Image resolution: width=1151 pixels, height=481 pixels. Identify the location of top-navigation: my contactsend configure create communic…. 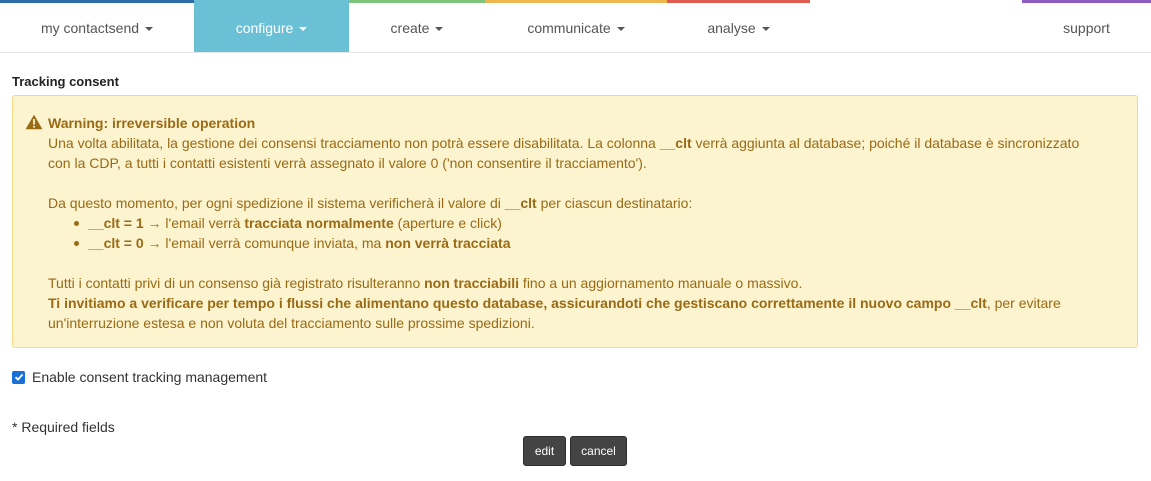
(575, 26).